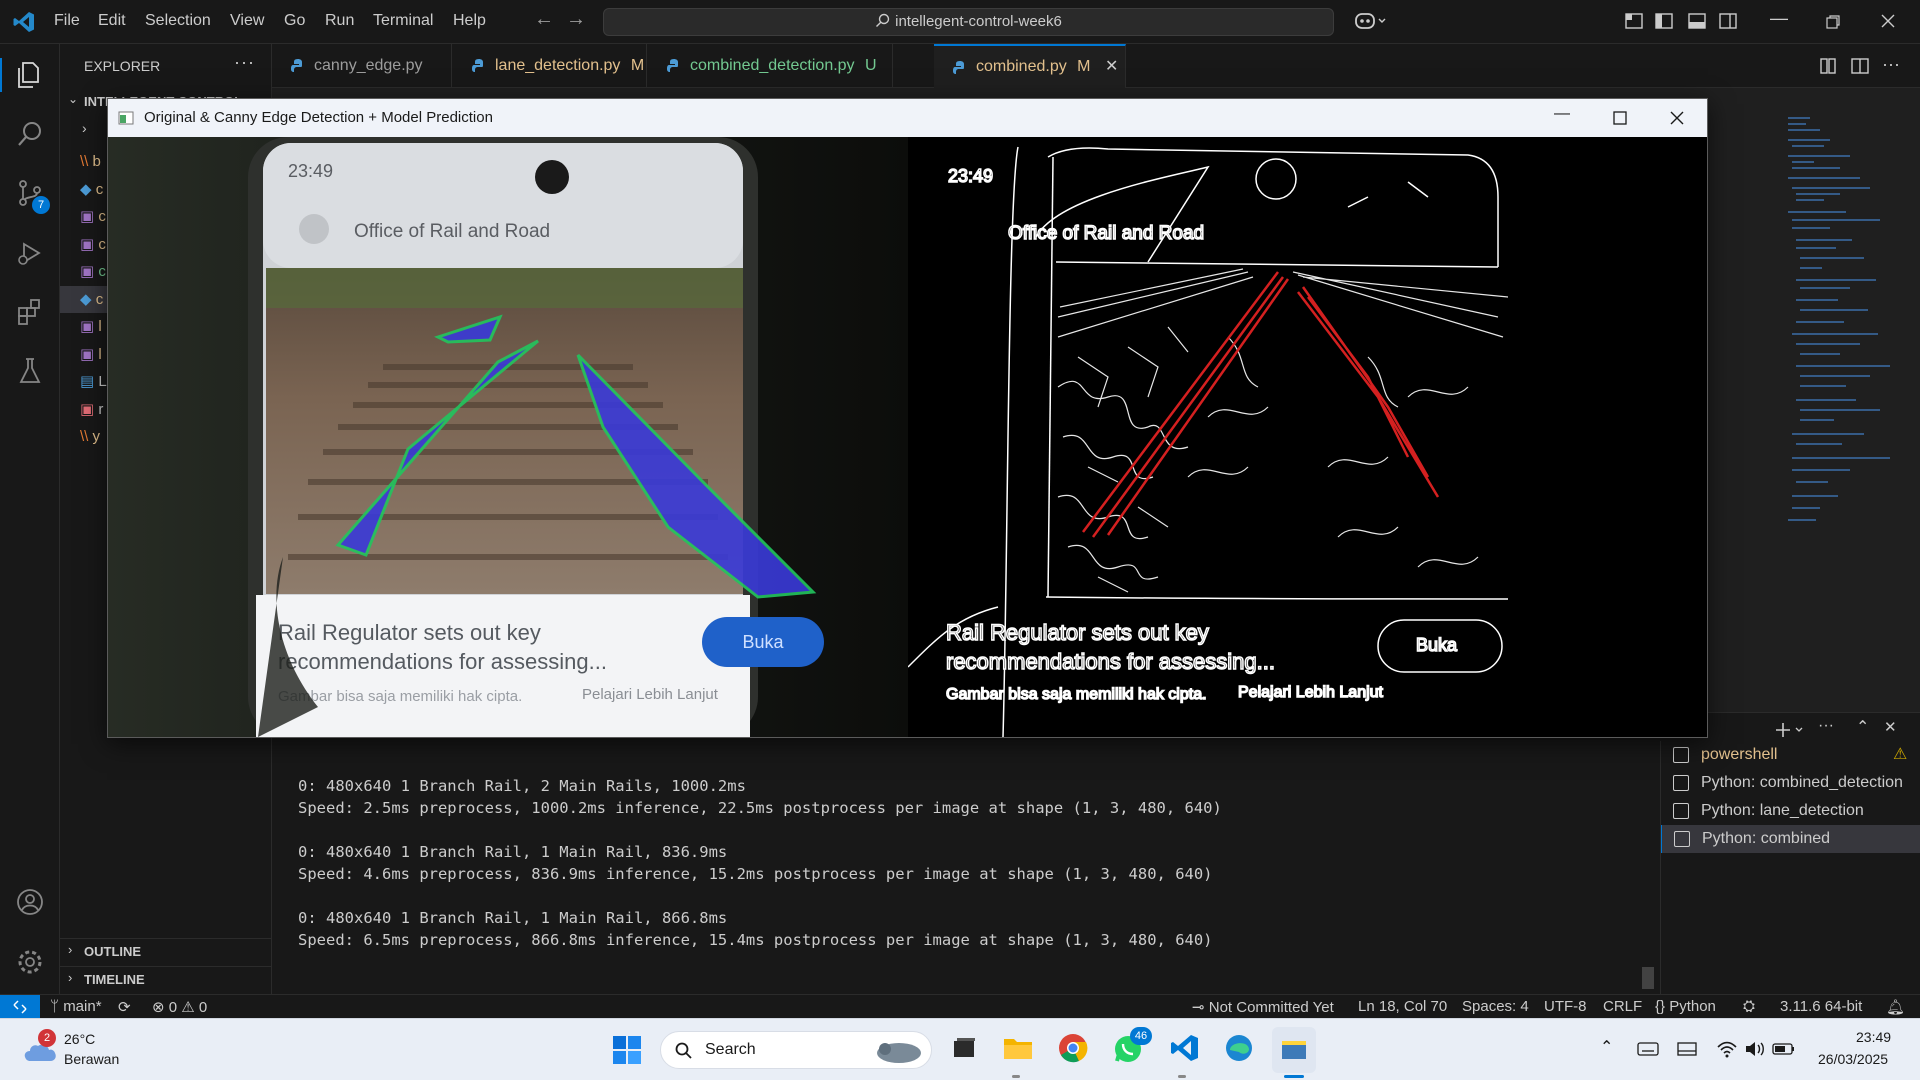 Image resolution: width=1920 pixels, height=1080 pixels. Describe the element at coordinates (1622, 1006) in the screenshot. I see `line-ending: CRLF` at that location.